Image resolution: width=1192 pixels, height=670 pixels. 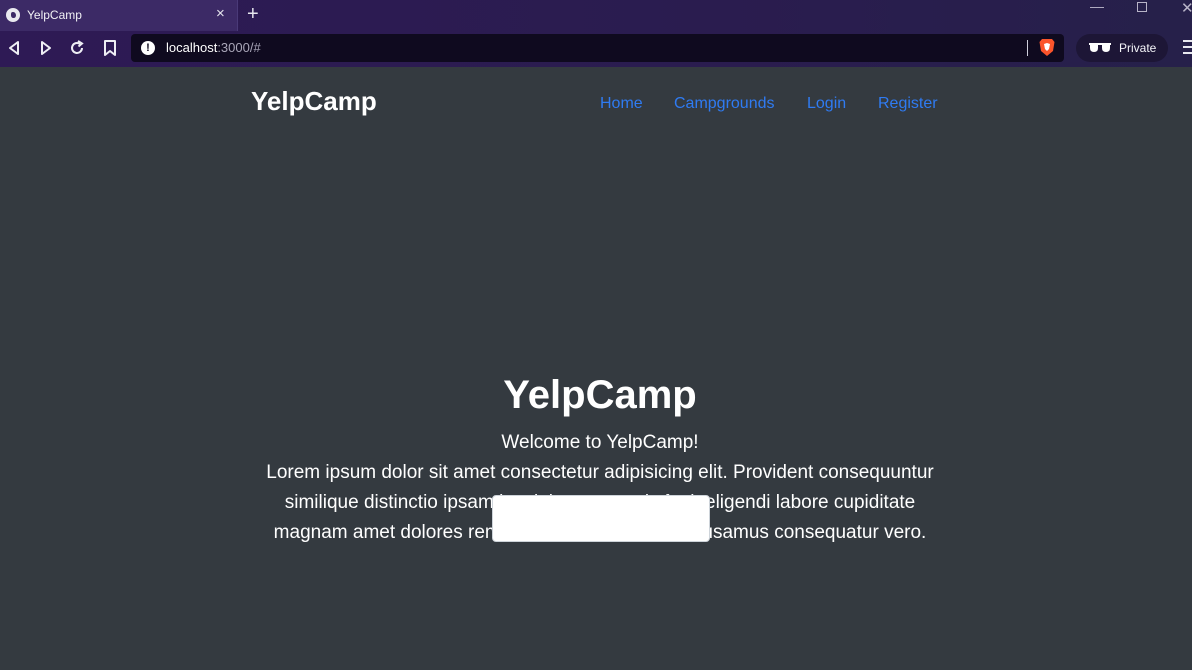 I want to click on close-tab-icon: ×, so click(x=220, y=13).